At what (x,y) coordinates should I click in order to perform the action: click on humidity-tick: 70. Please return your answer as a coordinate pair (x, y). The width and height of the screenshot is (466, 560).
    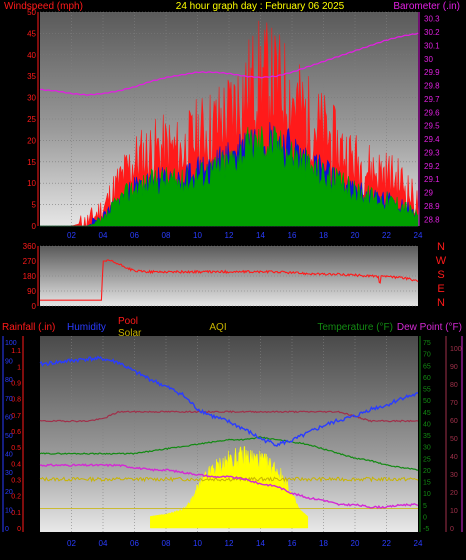
    Looking at the image, I should click on (9, 399).